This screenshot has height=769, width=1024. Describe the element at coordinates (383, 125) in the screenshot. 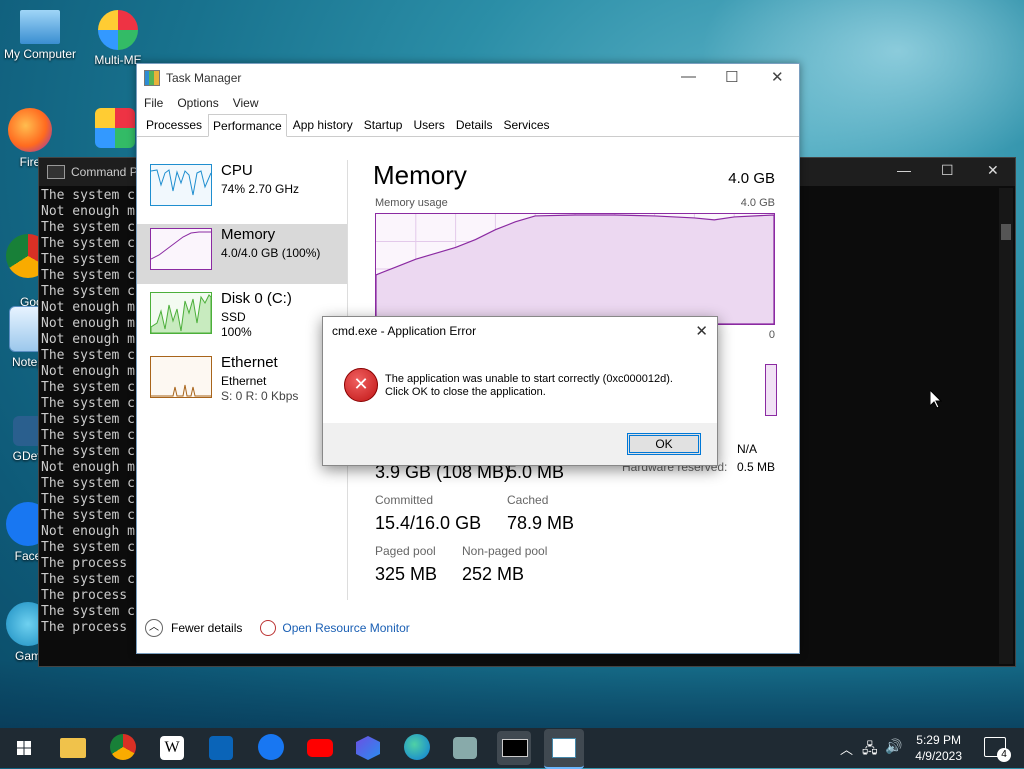

I see `tab-startup: Startup` at that location.